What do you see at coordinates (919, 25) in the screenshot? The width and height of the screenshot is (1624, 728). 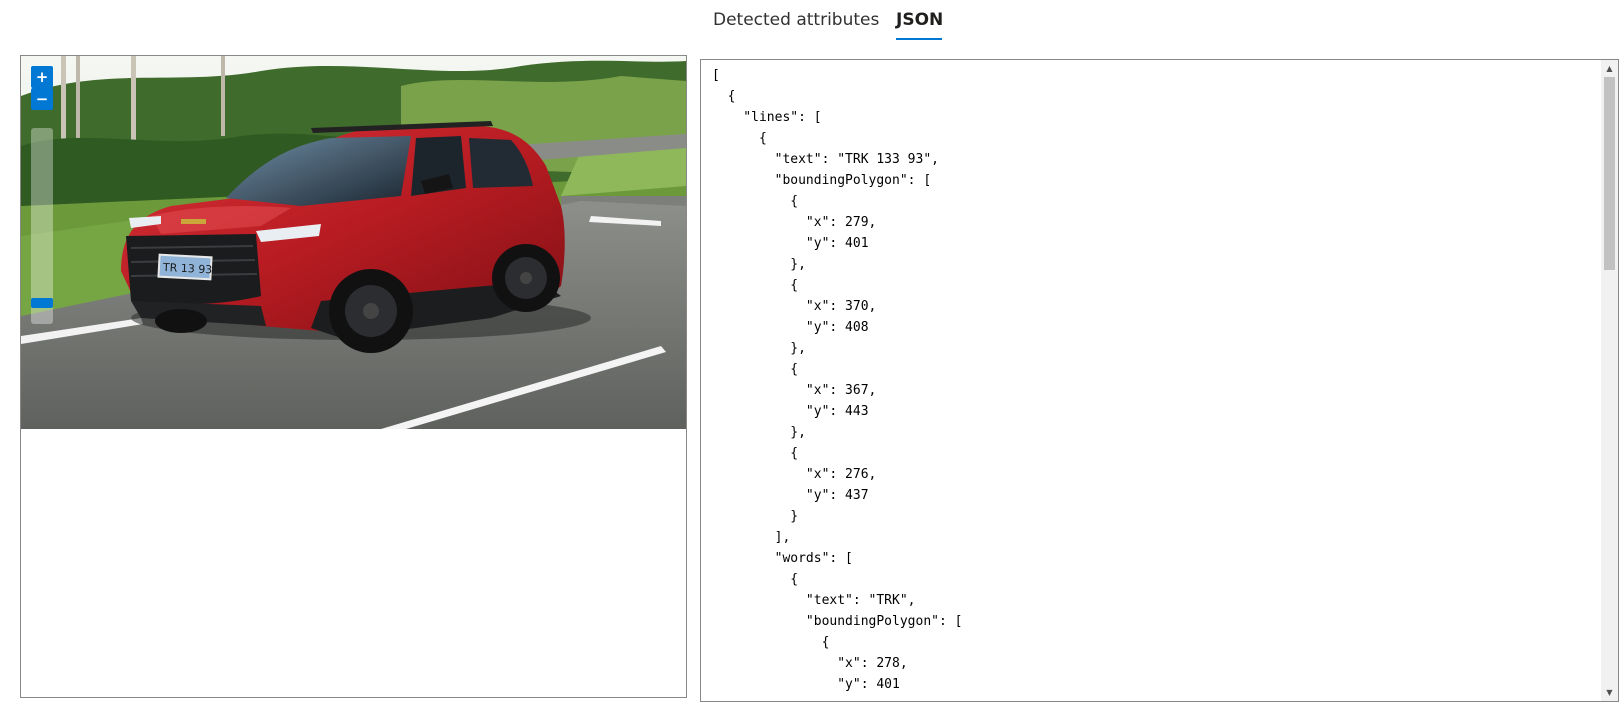 I see `tab-json: JSON` at bounding box center [919, 25].